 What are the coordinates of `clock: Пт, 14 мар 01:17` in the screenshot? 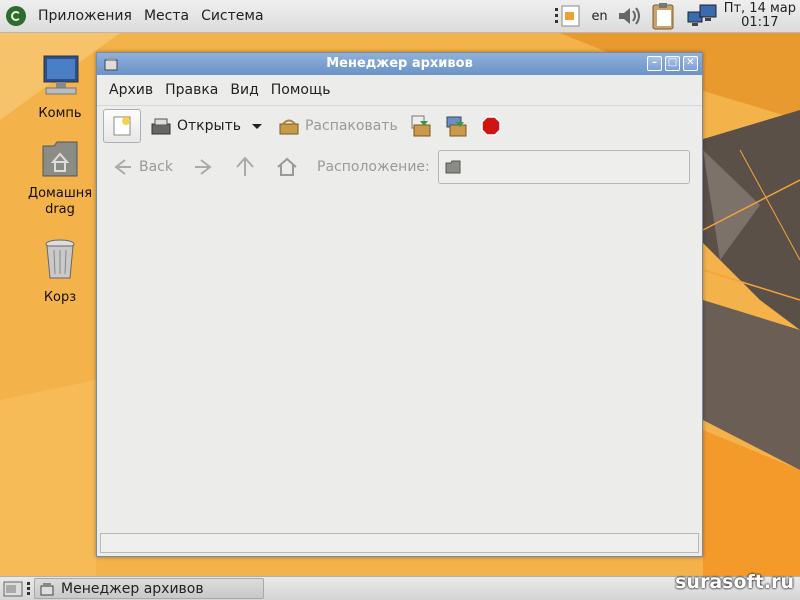 It's located at (760, 16).